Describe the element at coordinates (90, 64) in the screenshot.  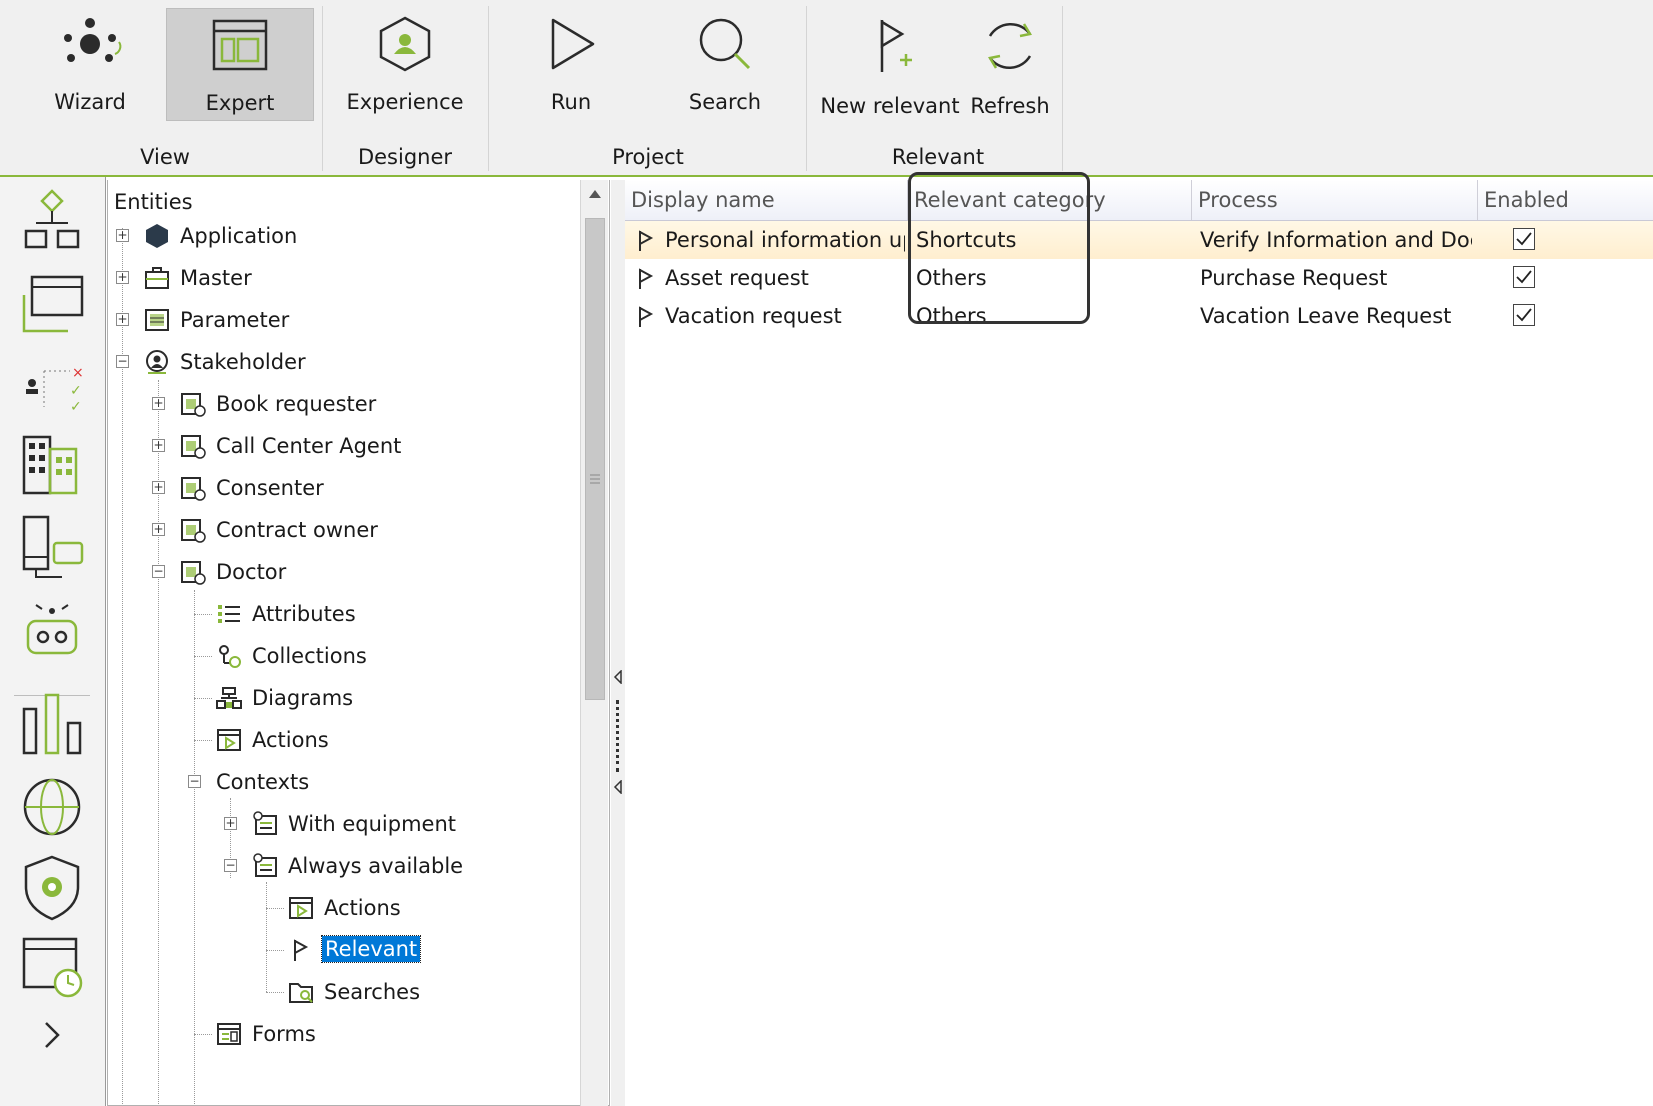
I see `wizard-button: Wizard` at that location.